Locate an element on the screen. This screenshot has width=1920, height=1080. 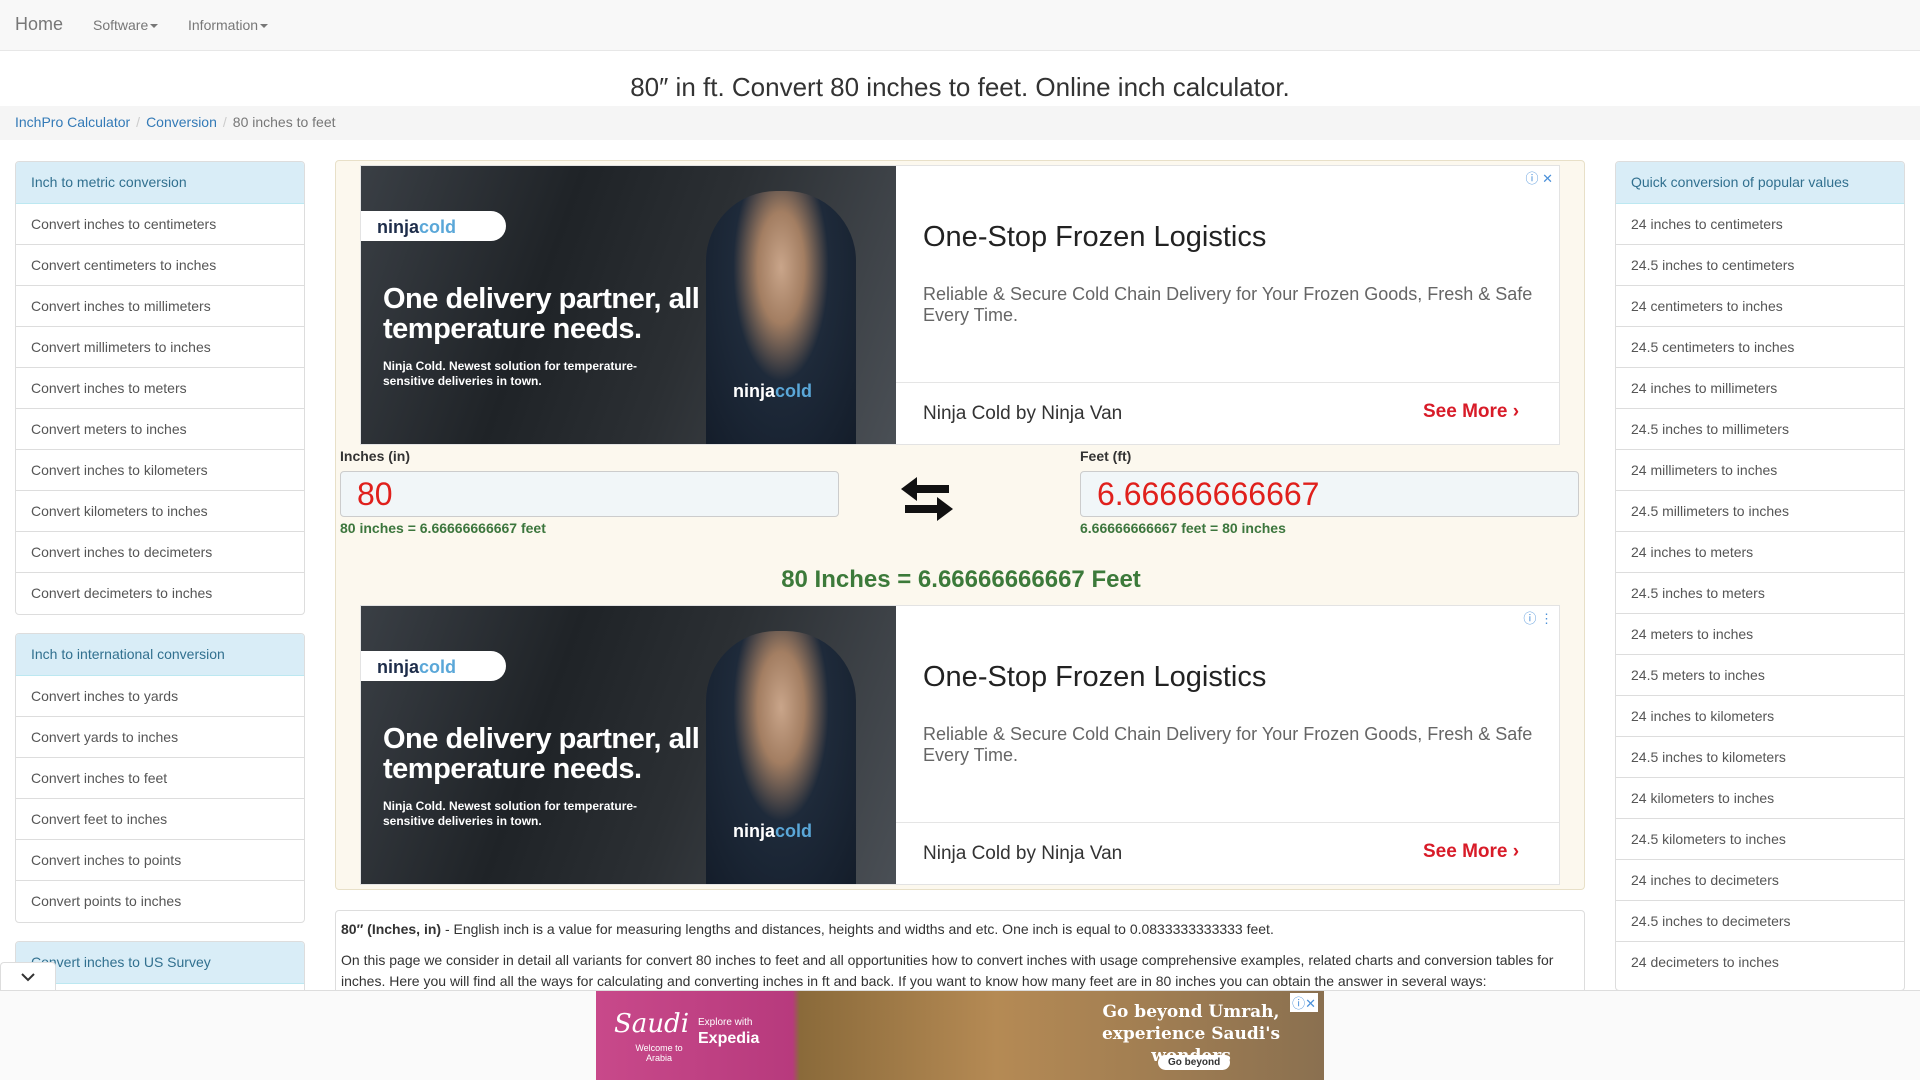
chevron-down-icon is located at coordinates (28, 977).